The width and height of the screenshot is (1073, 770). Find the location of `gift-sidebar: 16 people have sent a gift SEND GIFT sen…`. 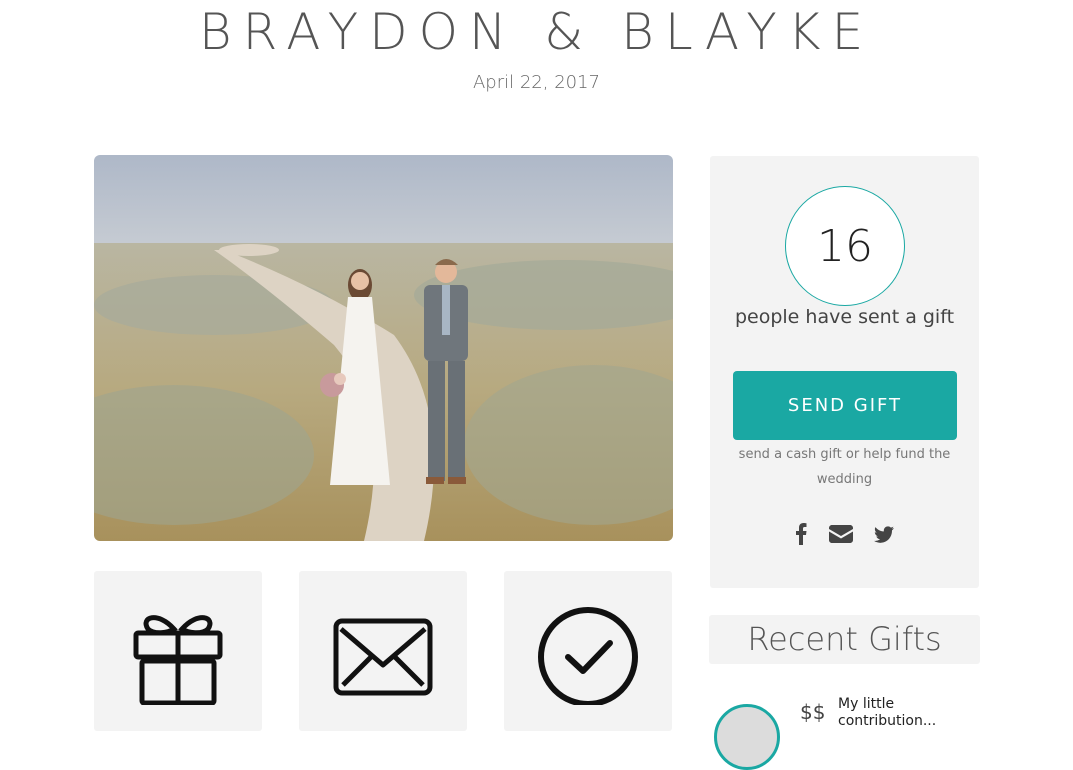

gift-sidebar: 16 people have sent a gift SEND GIFT sen… is located at coordinates (844, 372).